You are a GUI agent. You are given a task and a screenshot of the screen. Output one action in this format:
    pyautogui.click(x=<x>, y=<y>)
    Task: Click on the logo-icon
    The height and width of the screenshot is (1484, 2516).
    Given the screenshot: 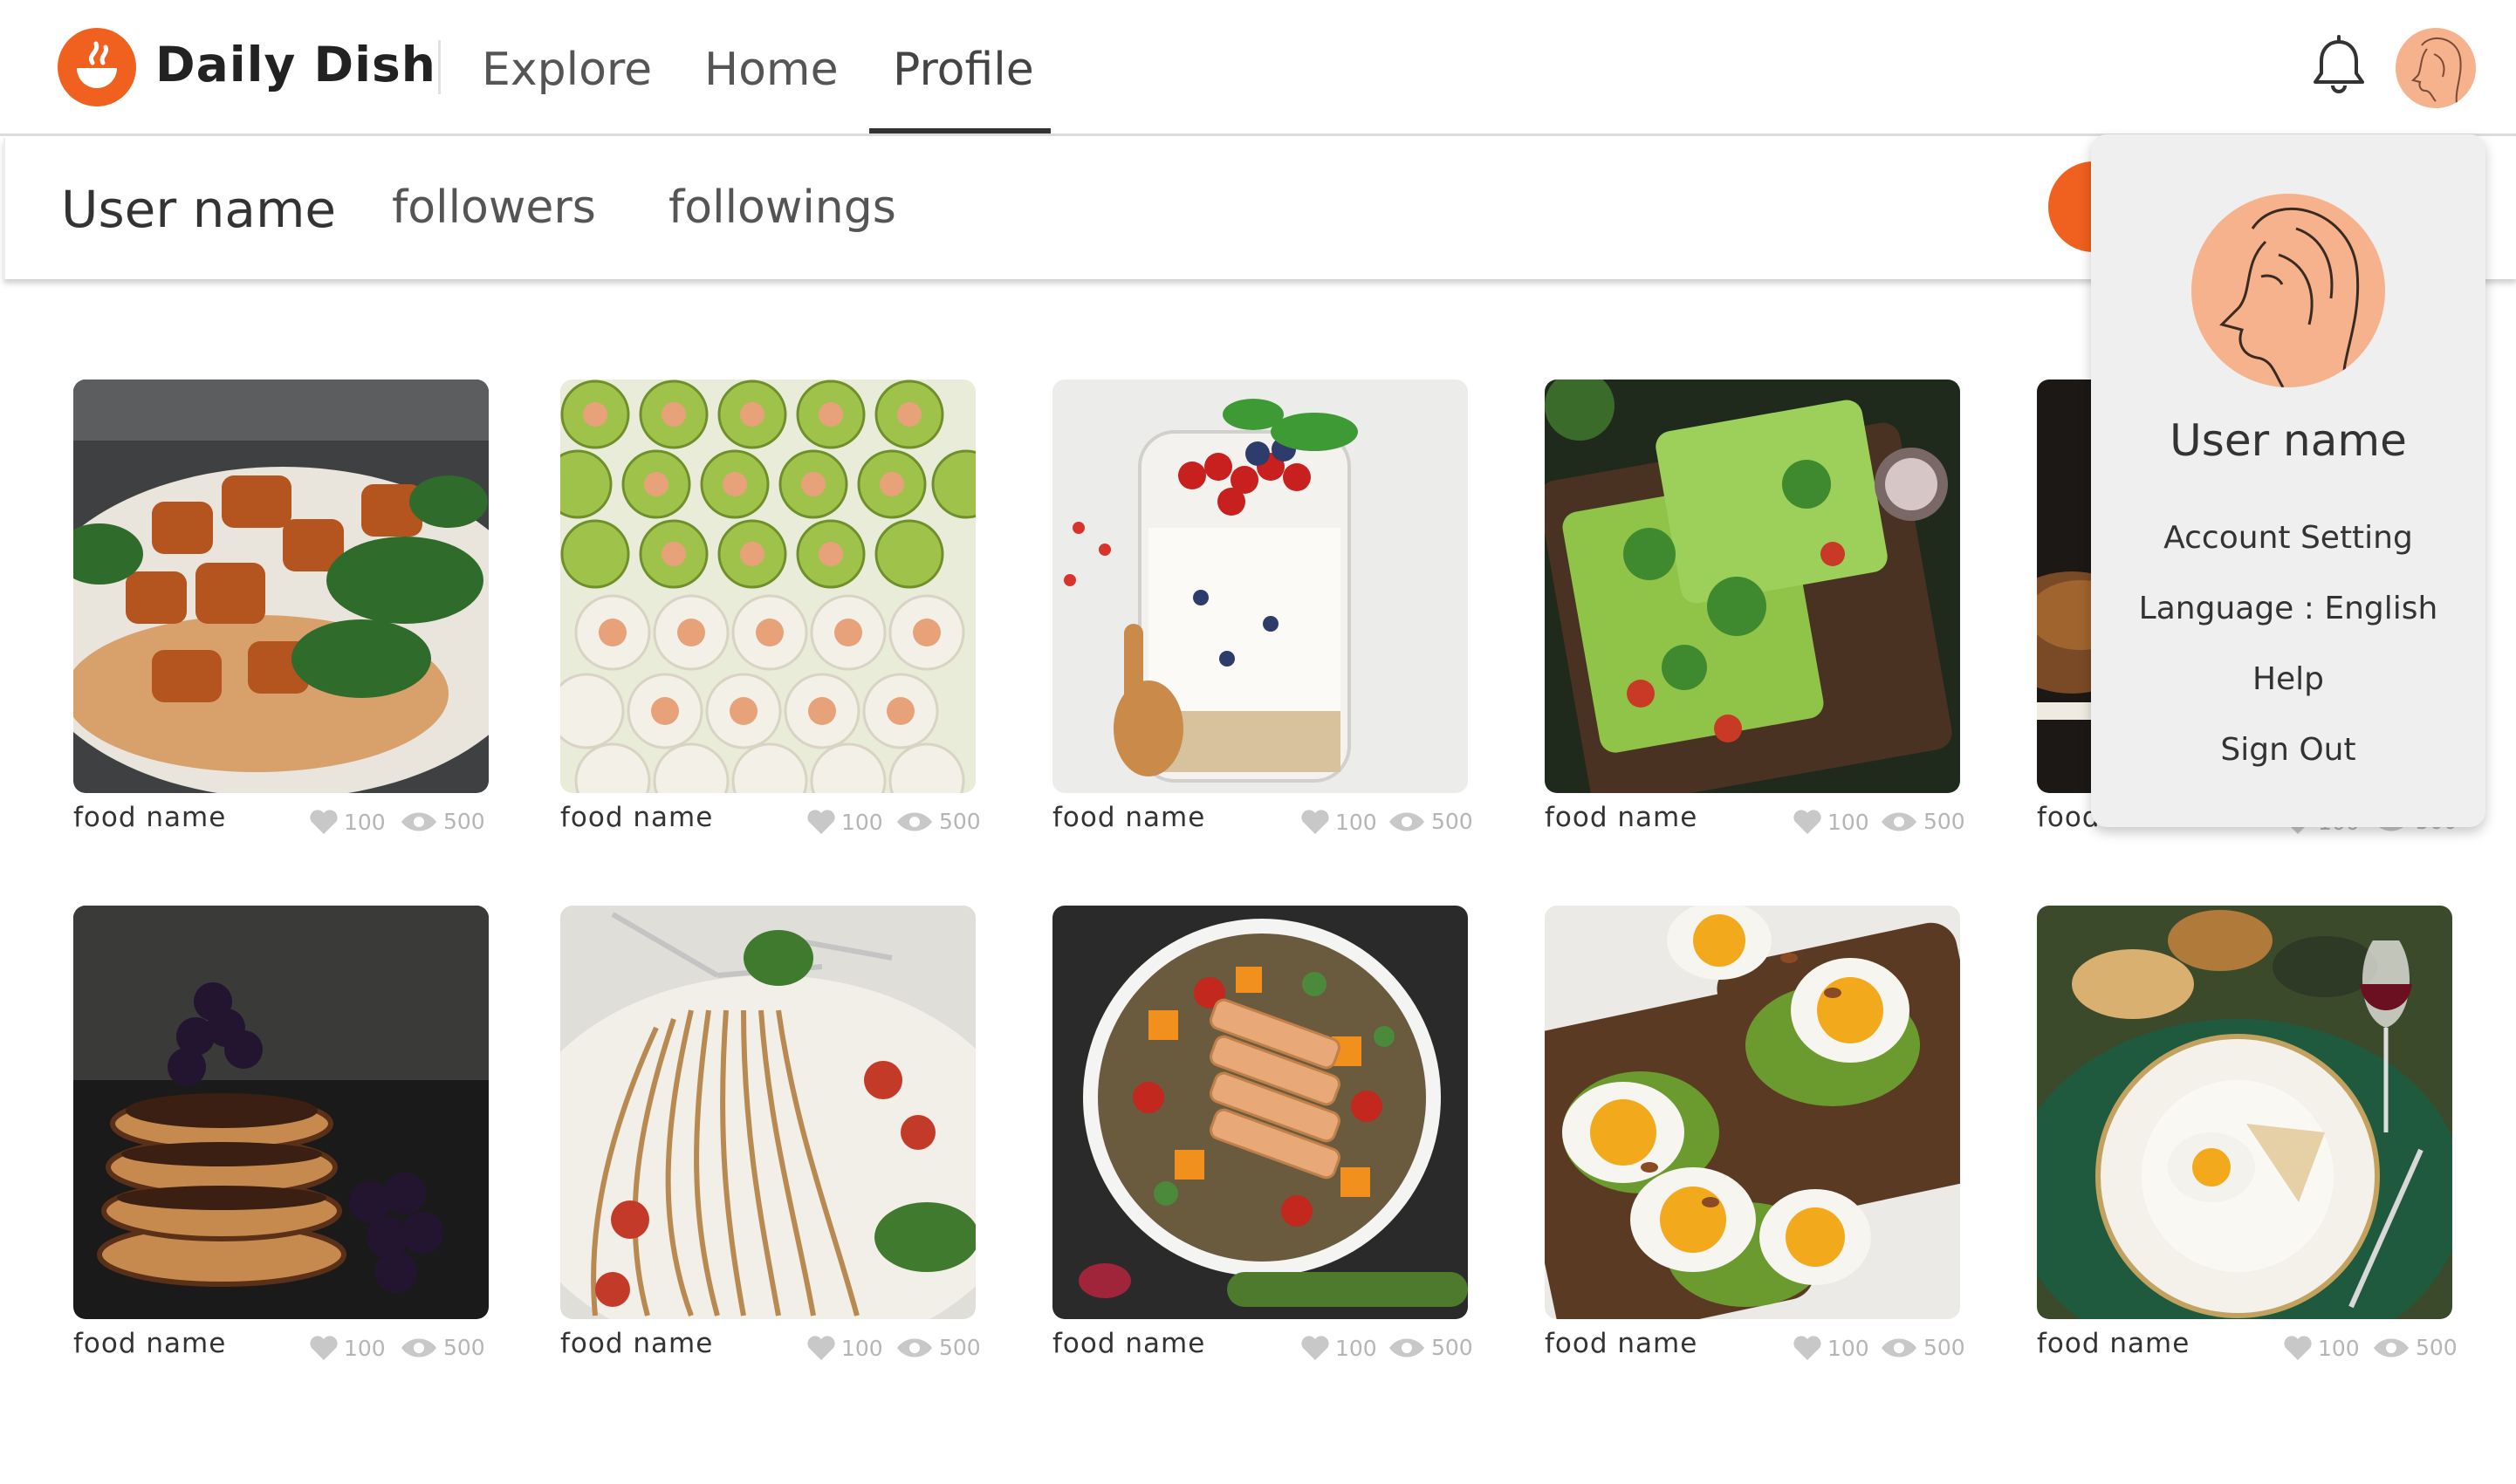 What is the action you would take?
    pyautogui.click(x=97, y=67)
    